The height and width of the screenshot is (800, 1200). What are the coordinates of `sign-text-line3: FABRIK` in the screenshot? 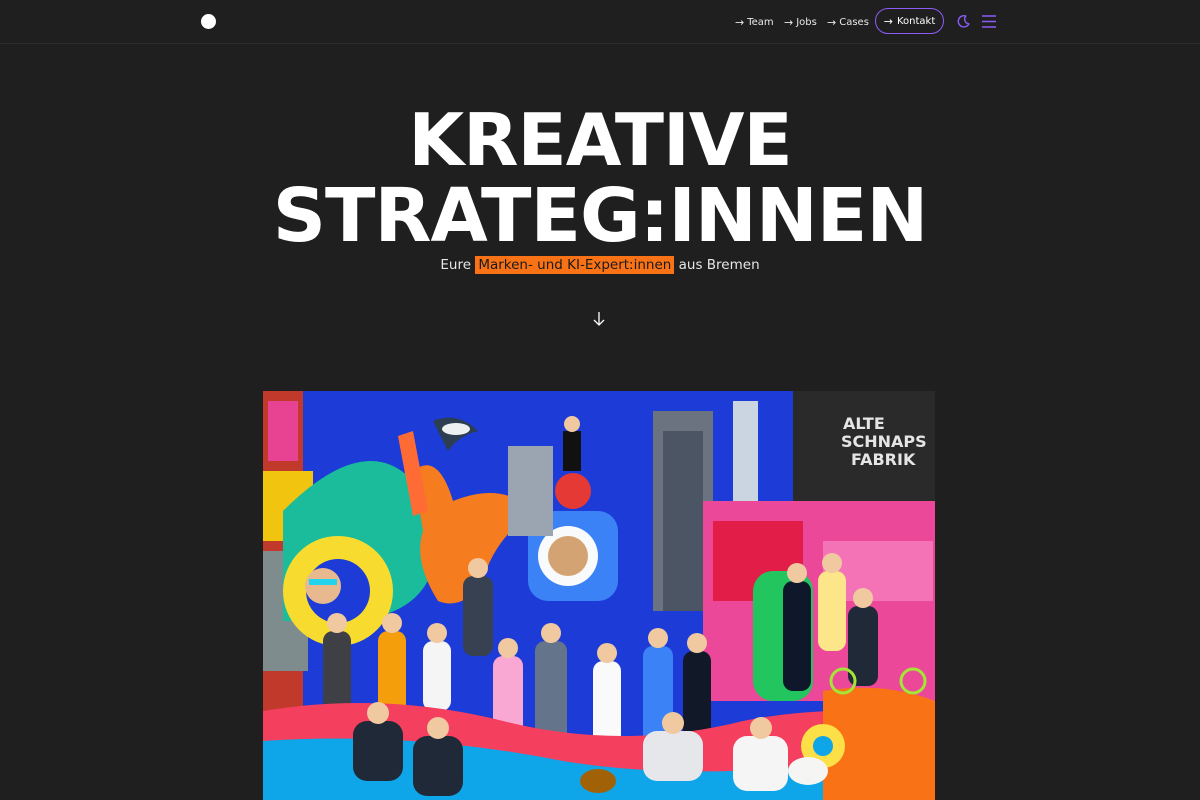 It's located at (883, 459).